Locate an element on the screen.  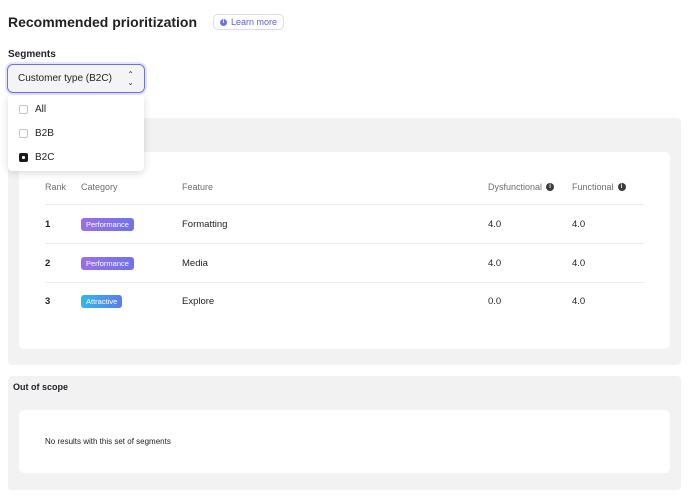
column-header-functional: Functional i is located at coordinates (599, 187).